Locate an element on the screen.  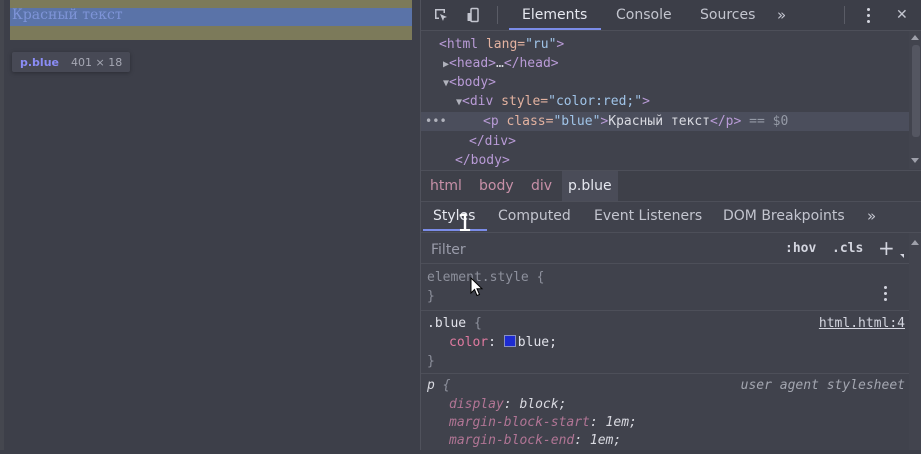
breadcrumb-body: body is located at coordinates (496, 186).